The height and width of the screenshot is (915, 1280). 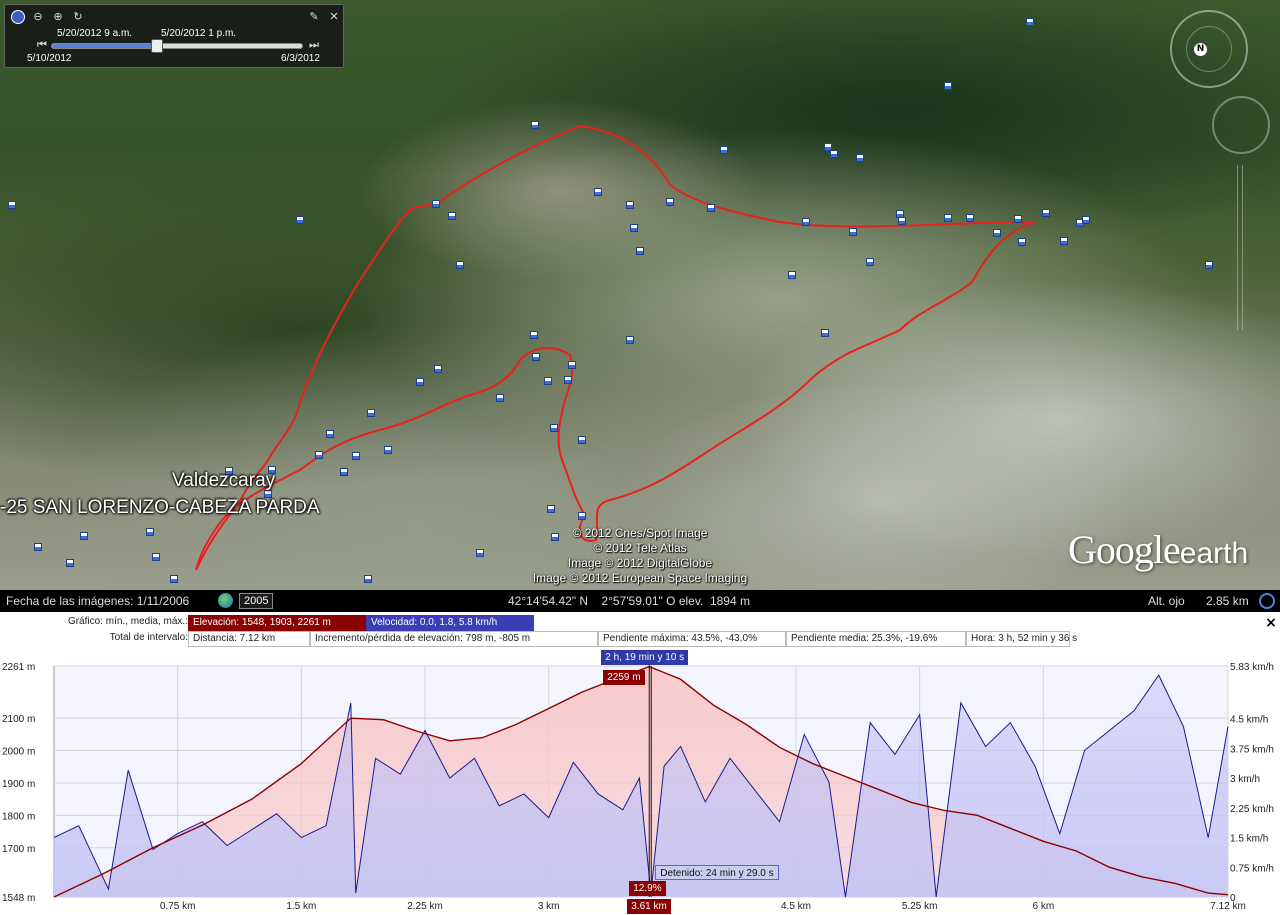 I want to click on zoom-slider, so click(x=1240, y=247).